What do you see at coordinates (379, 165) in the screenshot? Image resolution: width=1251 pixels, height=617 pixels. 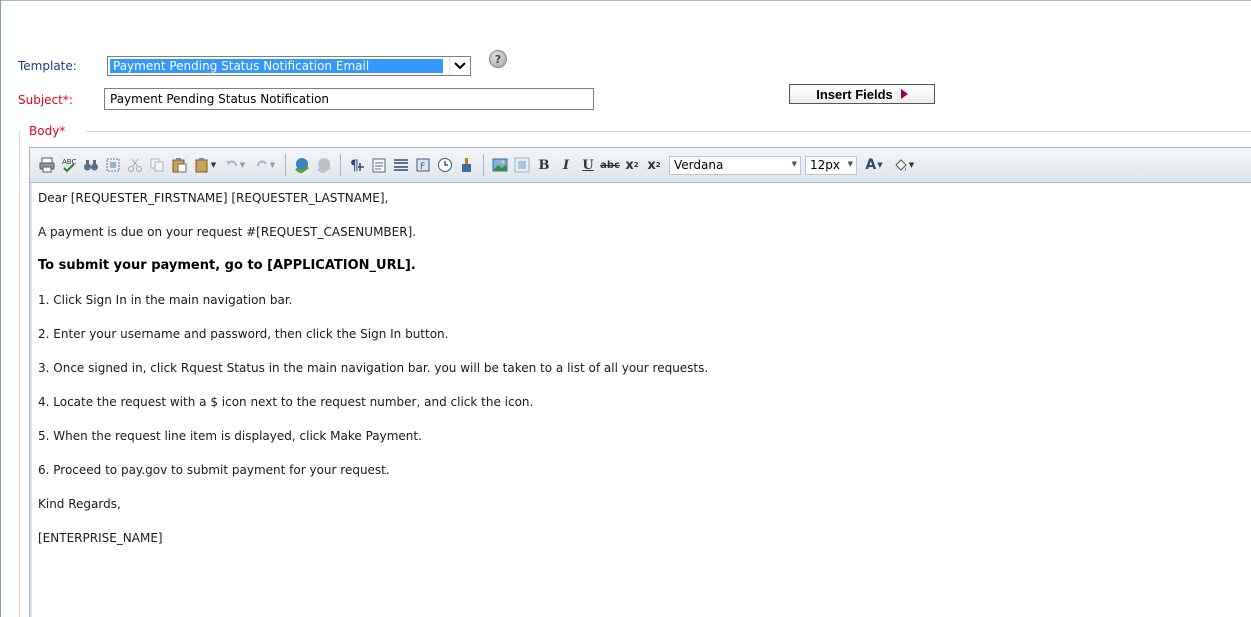 I see `paste-text-icon` at bounding box center [379, 165].